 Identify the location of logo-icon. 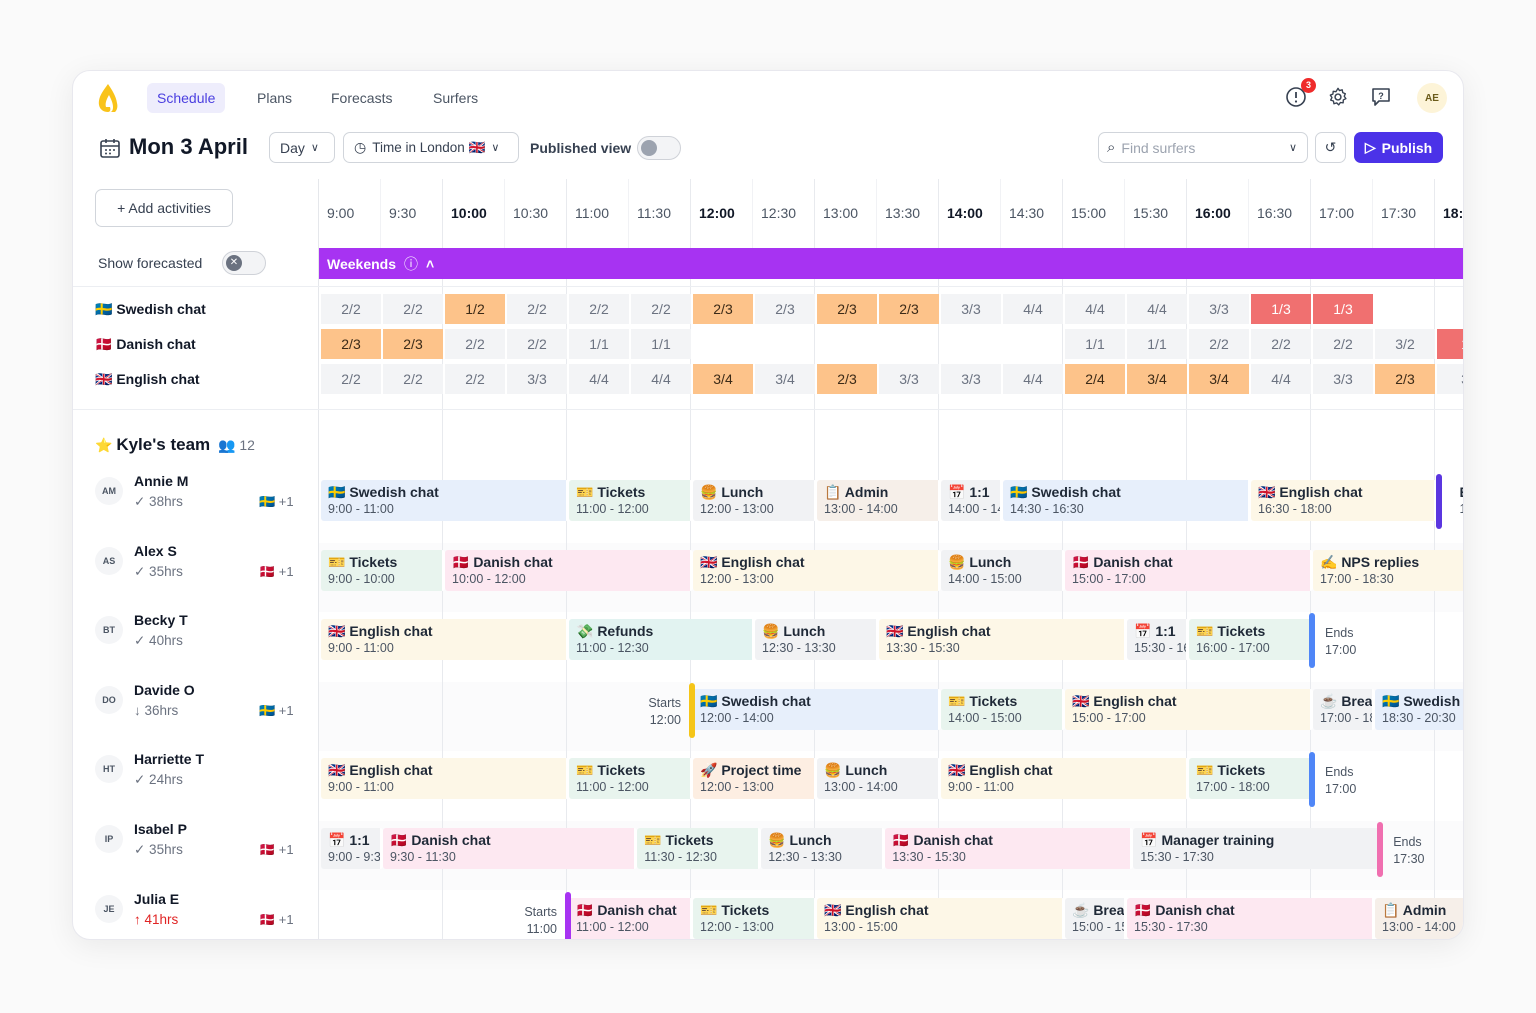
(108, 98).